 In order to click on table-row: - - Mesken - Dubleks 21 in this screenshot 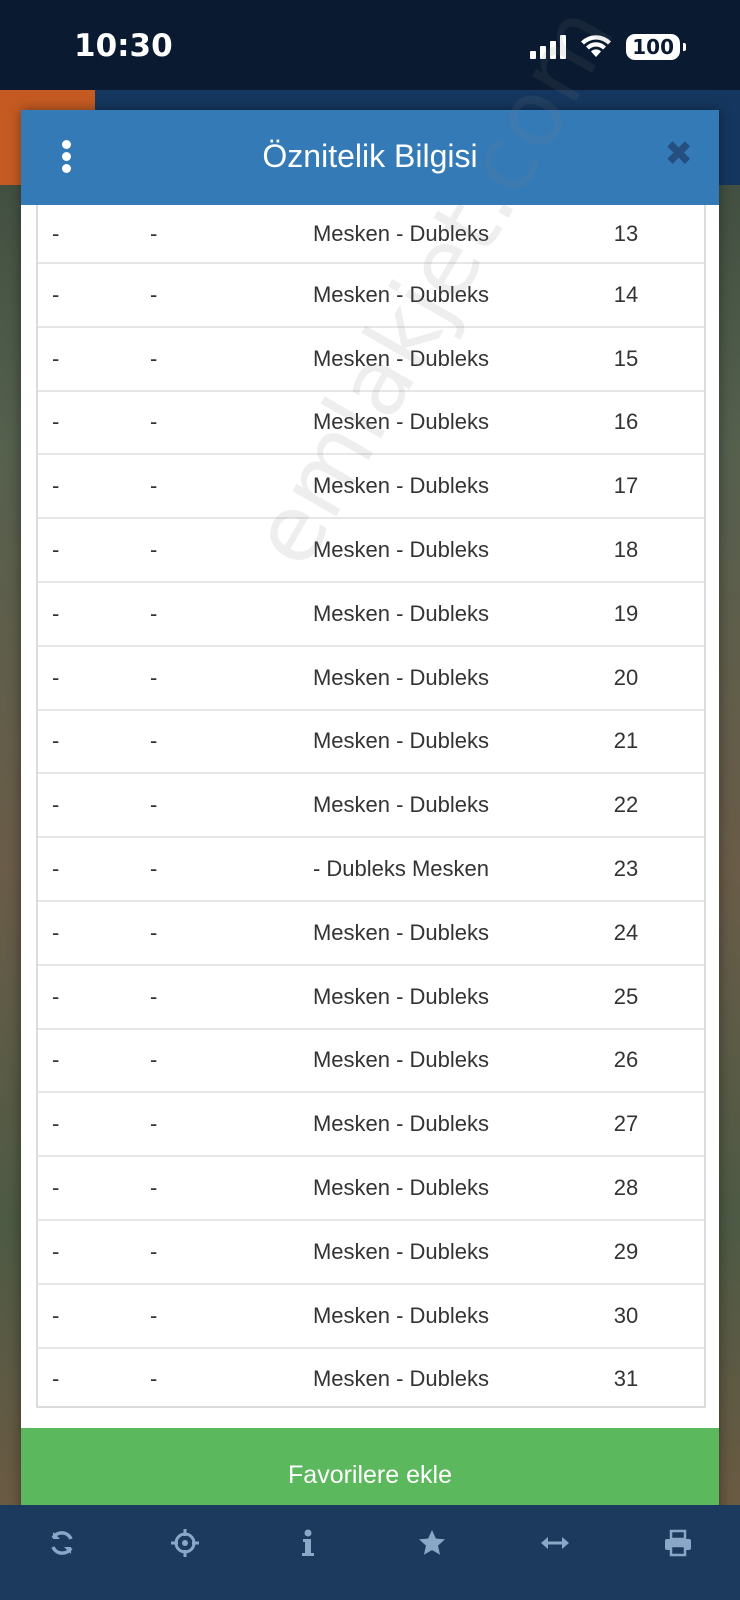, I will do `click(371, 742)`.